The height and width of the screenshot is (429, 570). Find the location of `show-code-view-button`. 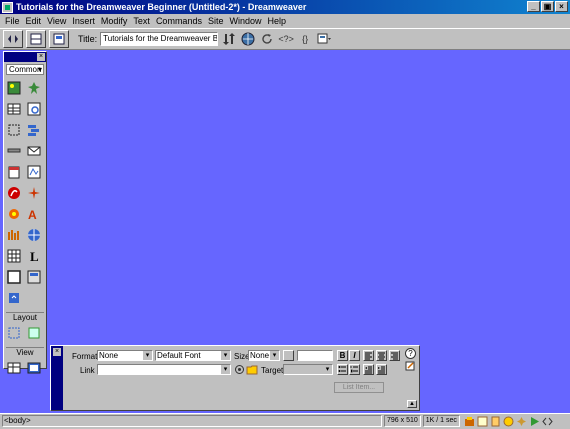

show-code-view-button is located at coordinates (13, 39).